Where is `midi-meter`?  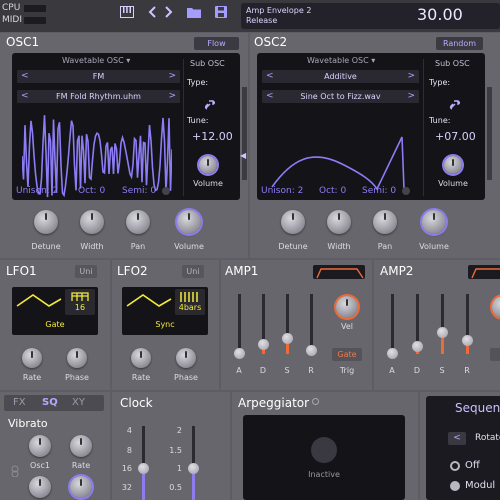
midi-meter is located at coordinates (35, 20).